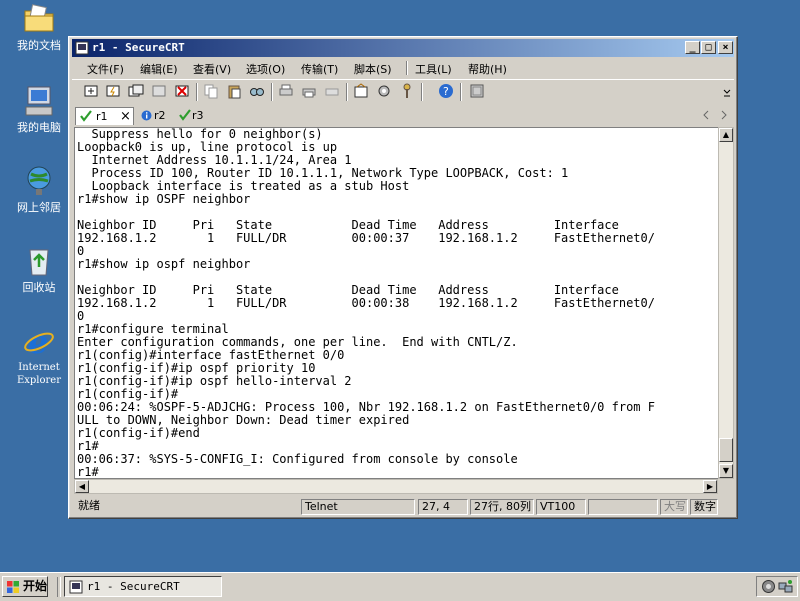  I want to click on menu-tools: 工具(L), so click(433, 69).